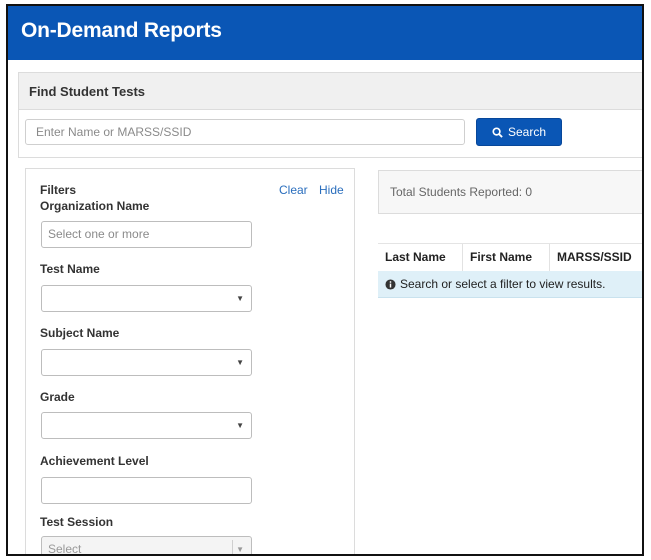 The image size is (651, 560). I want to click on search-input, so click(245, 132).